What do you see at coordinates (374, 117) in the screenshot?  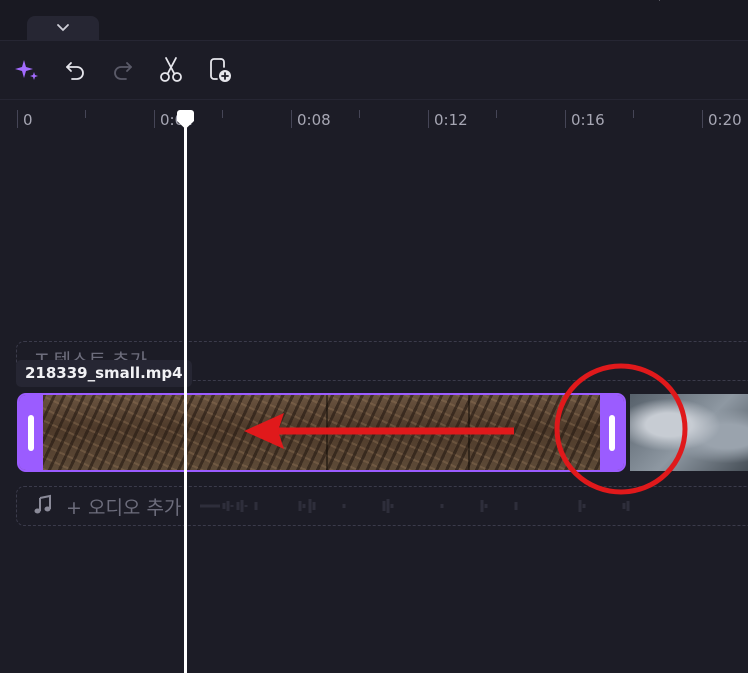 I see `time-ruler: 0 0:04 0:08 0:12 0:16 0:20` at bounding box center [374, 117].